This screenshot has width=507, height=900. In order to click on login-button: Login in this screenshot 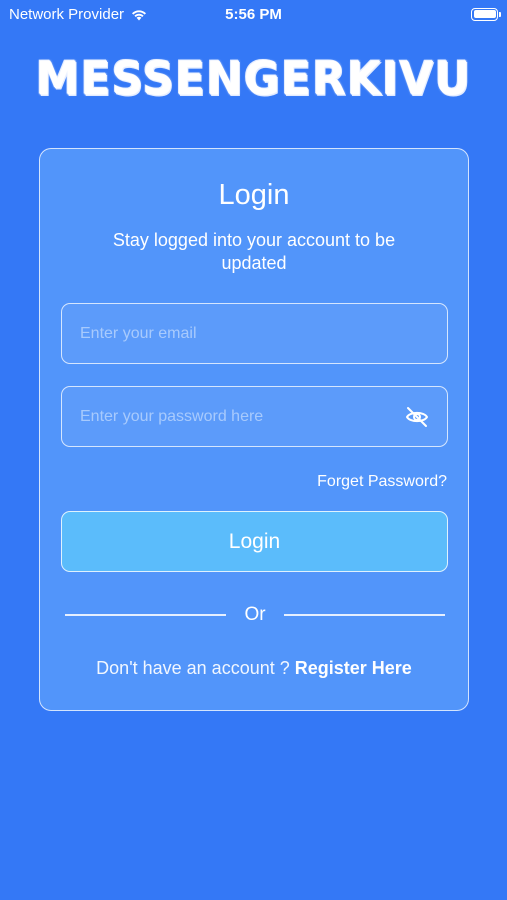, I will do `click(254, 541)`.